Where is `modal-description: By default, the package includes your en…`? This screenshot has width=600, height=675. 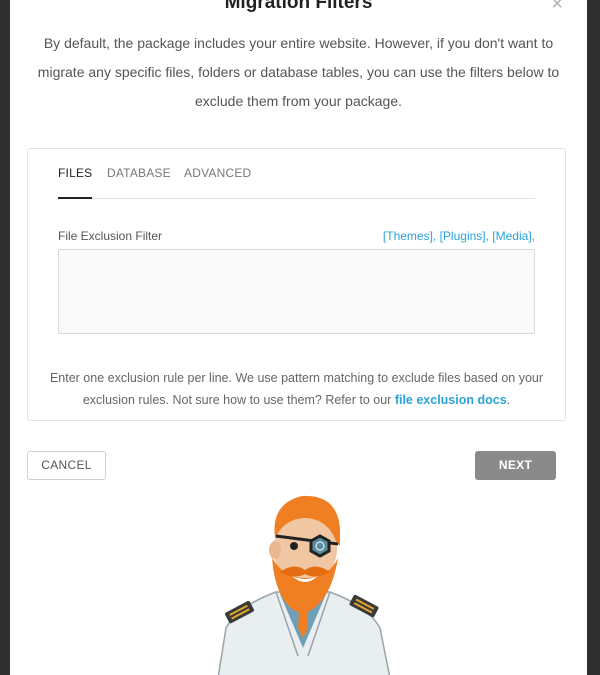
modal-description: By default, the package includes your en… is located at coordinates (298, 72).